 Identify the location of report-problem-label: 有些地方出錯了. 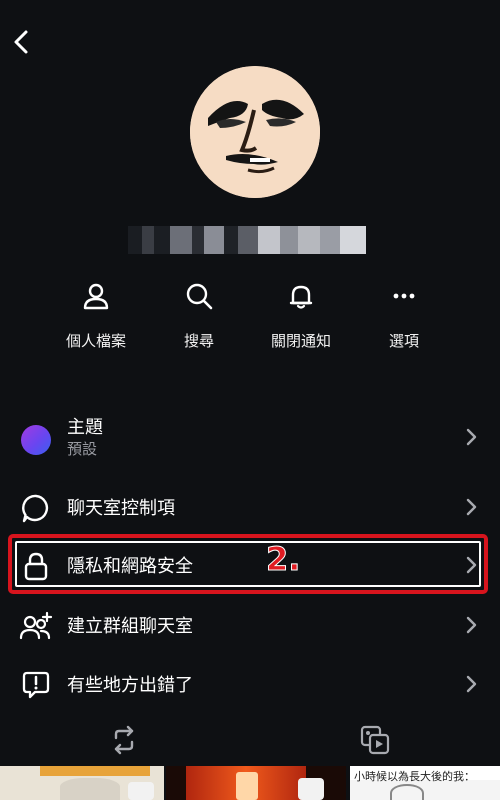
(130, 685).